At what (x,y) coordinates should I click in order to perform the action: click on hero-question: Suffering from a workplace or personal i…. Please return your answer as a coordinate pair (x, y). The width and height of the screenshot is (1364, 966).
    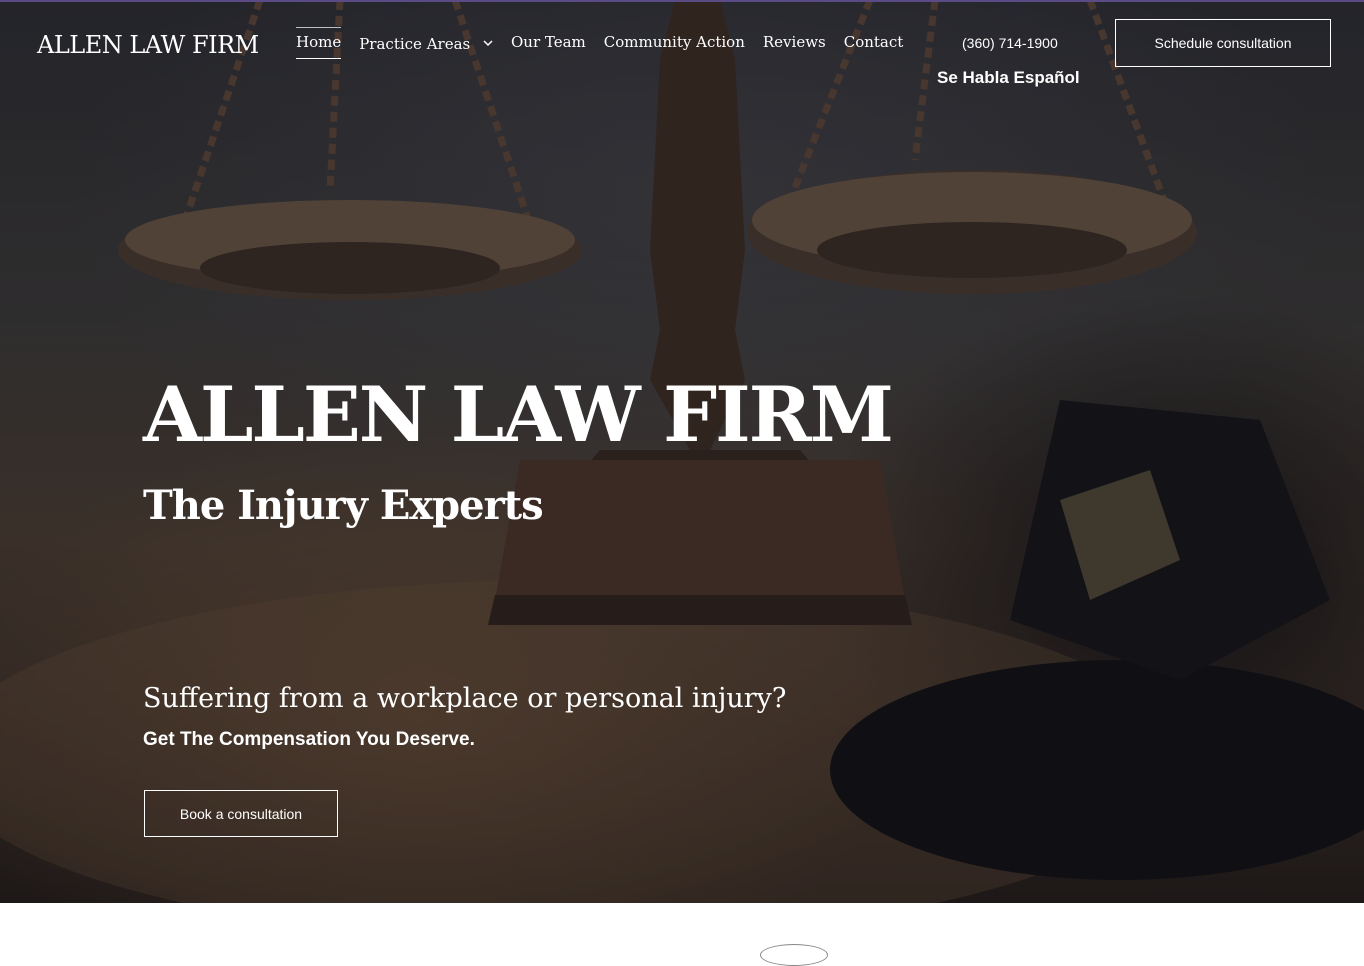
    Looking at the image, I should click on (465, 698).